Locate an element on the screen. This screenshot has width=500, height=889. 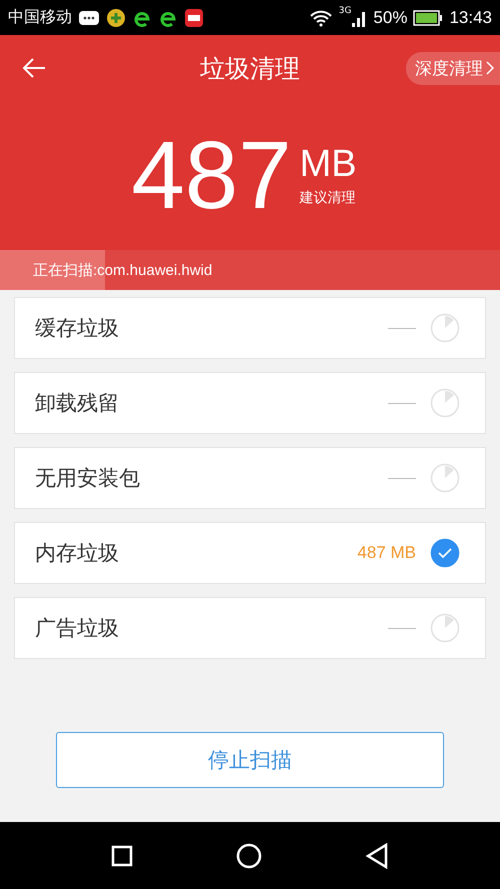
category-label: 缓存垃圾 is located at coordinates (77, 328).